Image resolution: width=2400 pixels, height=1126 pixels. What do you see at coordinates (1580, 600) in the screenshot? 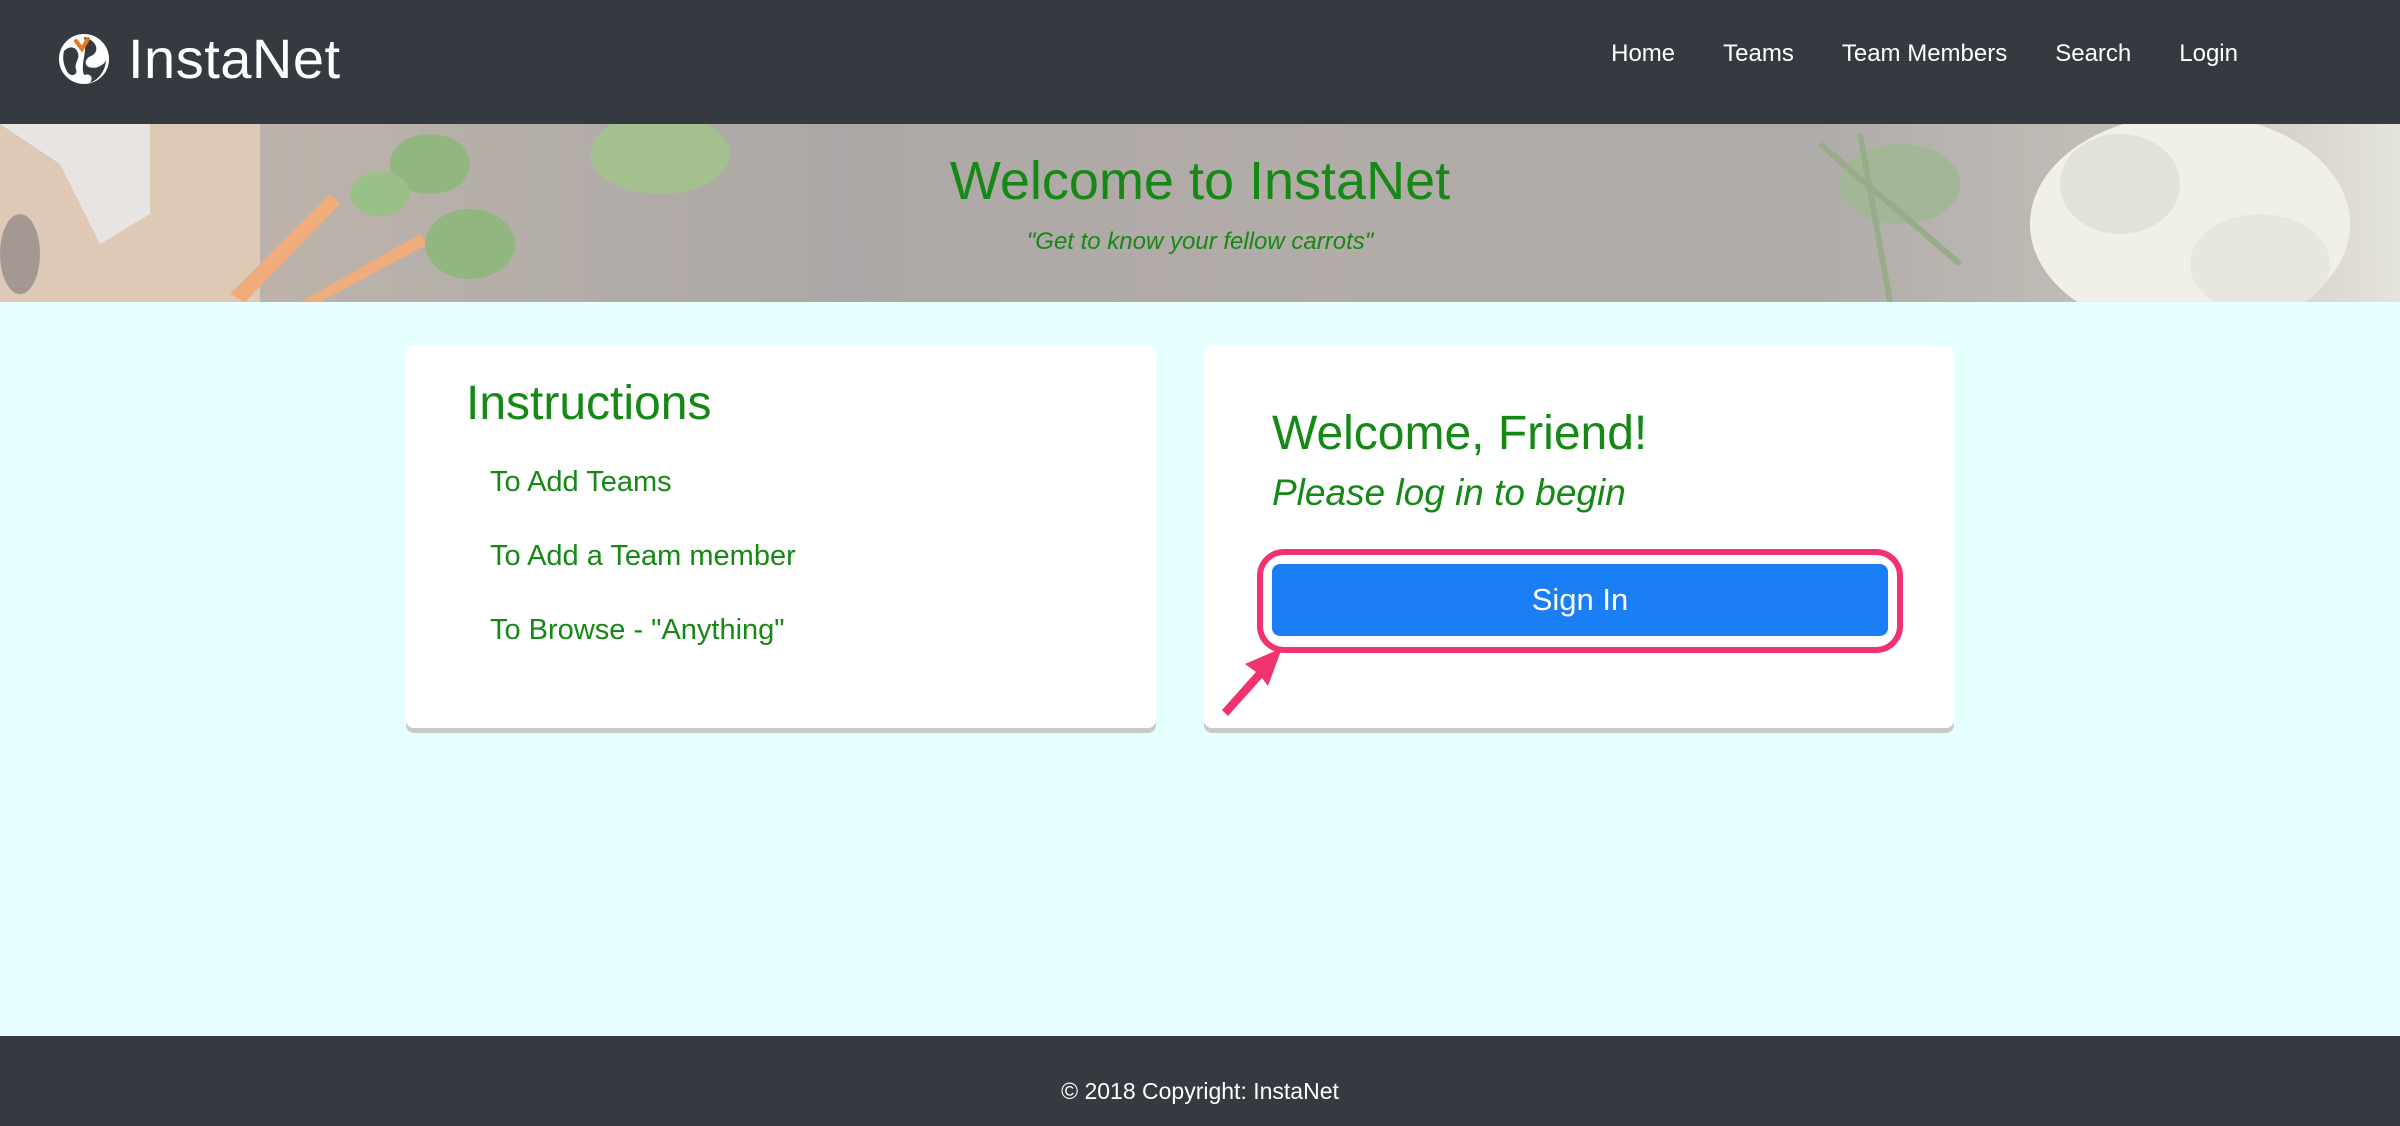
I see `sign-in-button: Sign In` at bounding box center [1580, 600].